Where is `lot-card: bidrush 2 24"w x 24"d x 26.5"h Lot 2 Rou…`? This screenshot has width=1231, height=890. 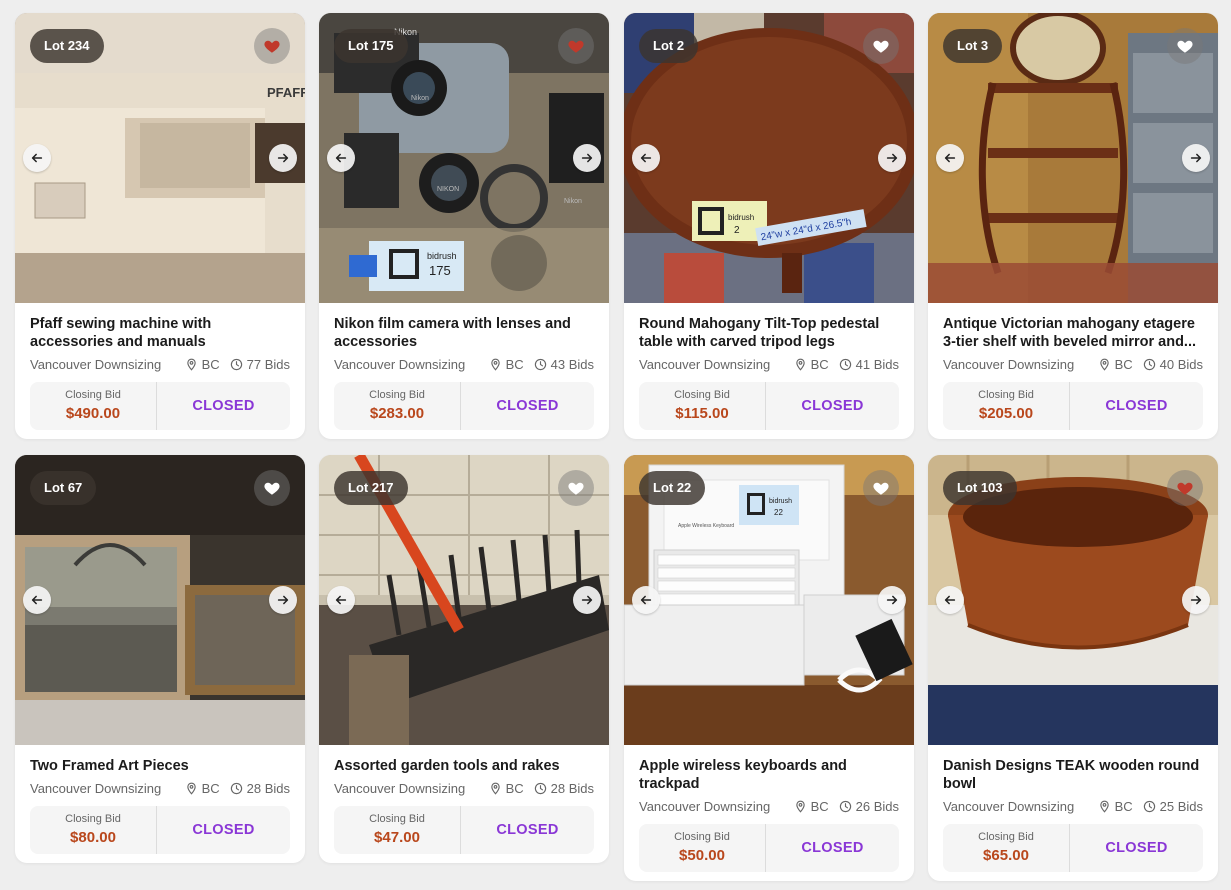 lot-card: bidrush 2 24"w x 24"d x 26.5"h Lot 2 Rou… is located at coordinates (769, 226).